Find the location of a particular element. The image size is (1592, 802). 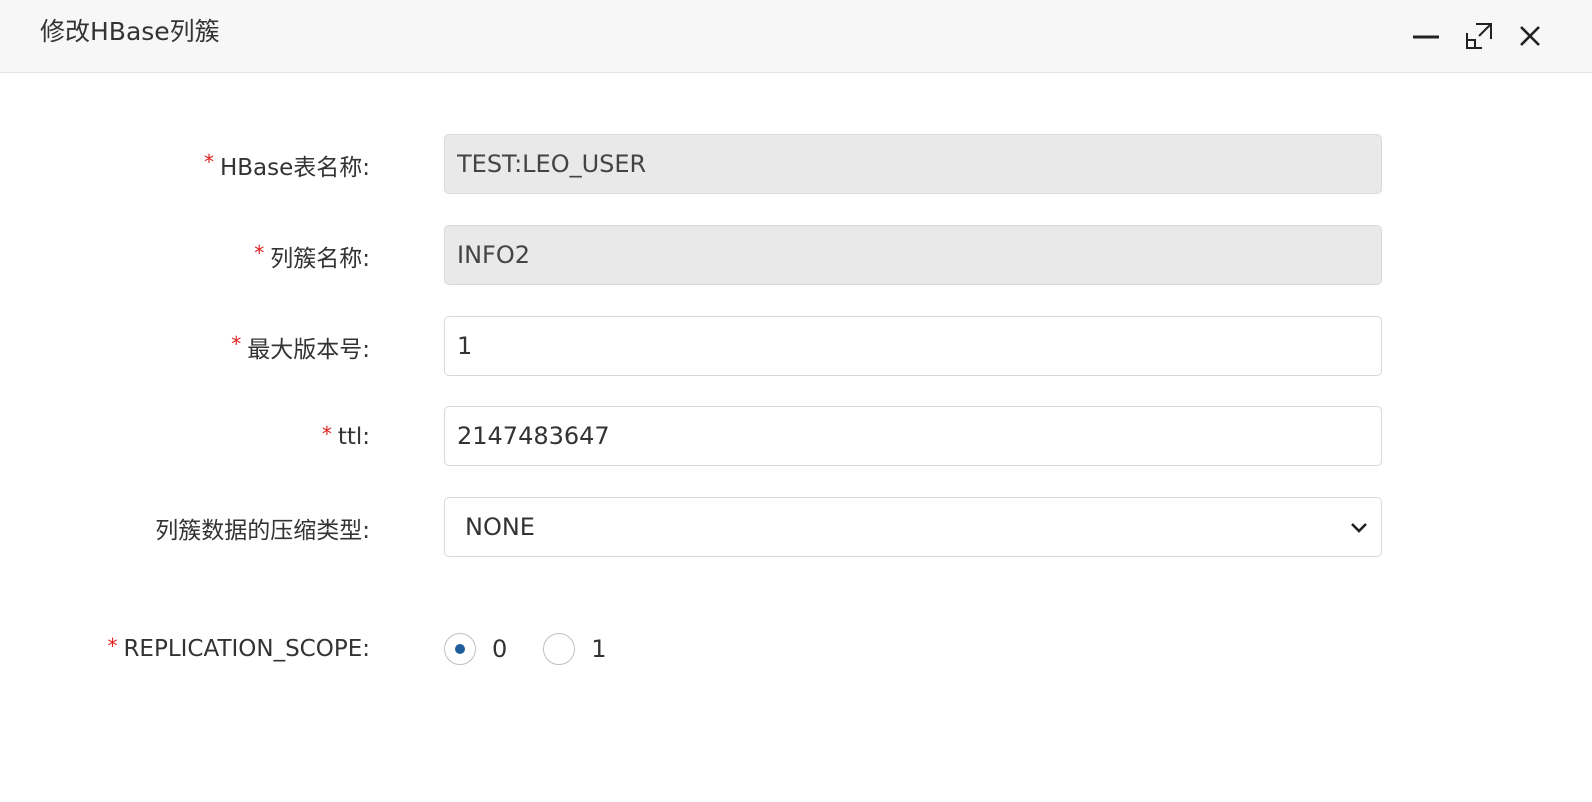

radio-label: 1 is located at coordinates (599, 649).